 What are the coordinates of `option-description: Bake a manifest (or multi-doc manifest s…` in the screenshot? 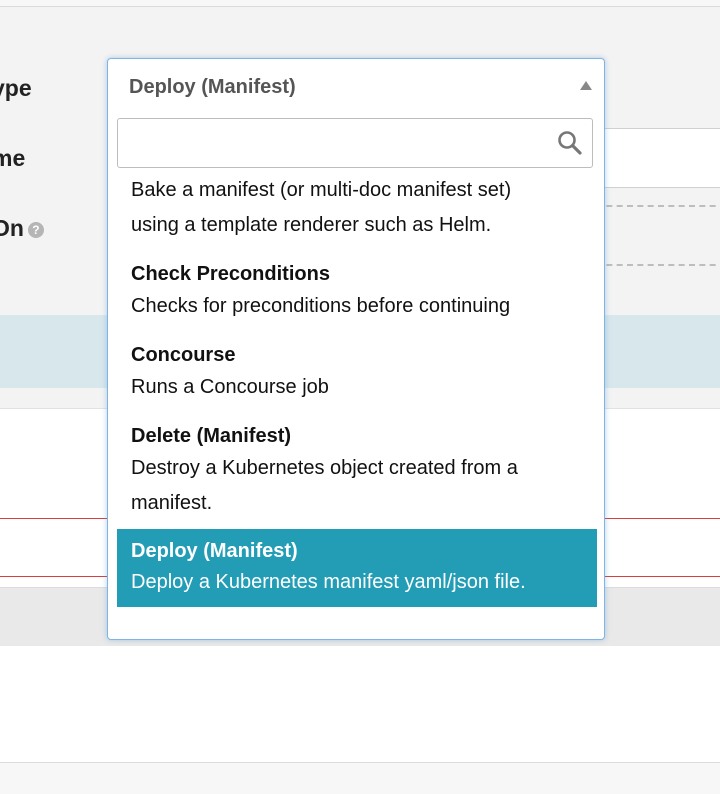 It's located at (321, 190).